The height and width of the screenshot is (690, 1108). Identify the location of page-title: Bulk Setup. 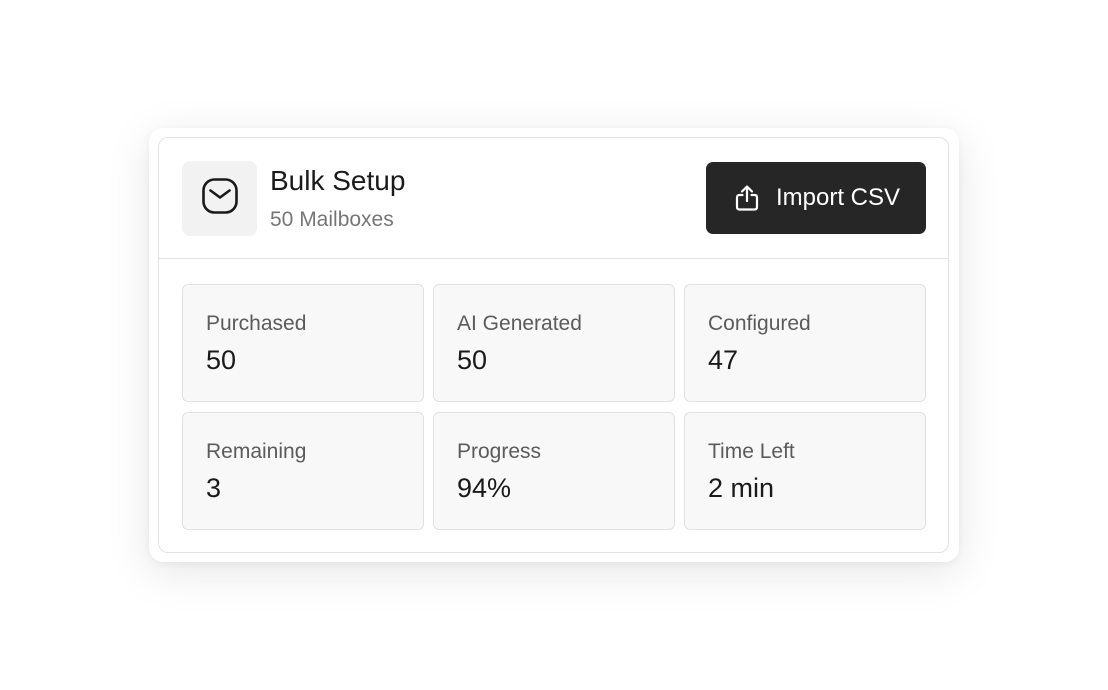
(338, 180).